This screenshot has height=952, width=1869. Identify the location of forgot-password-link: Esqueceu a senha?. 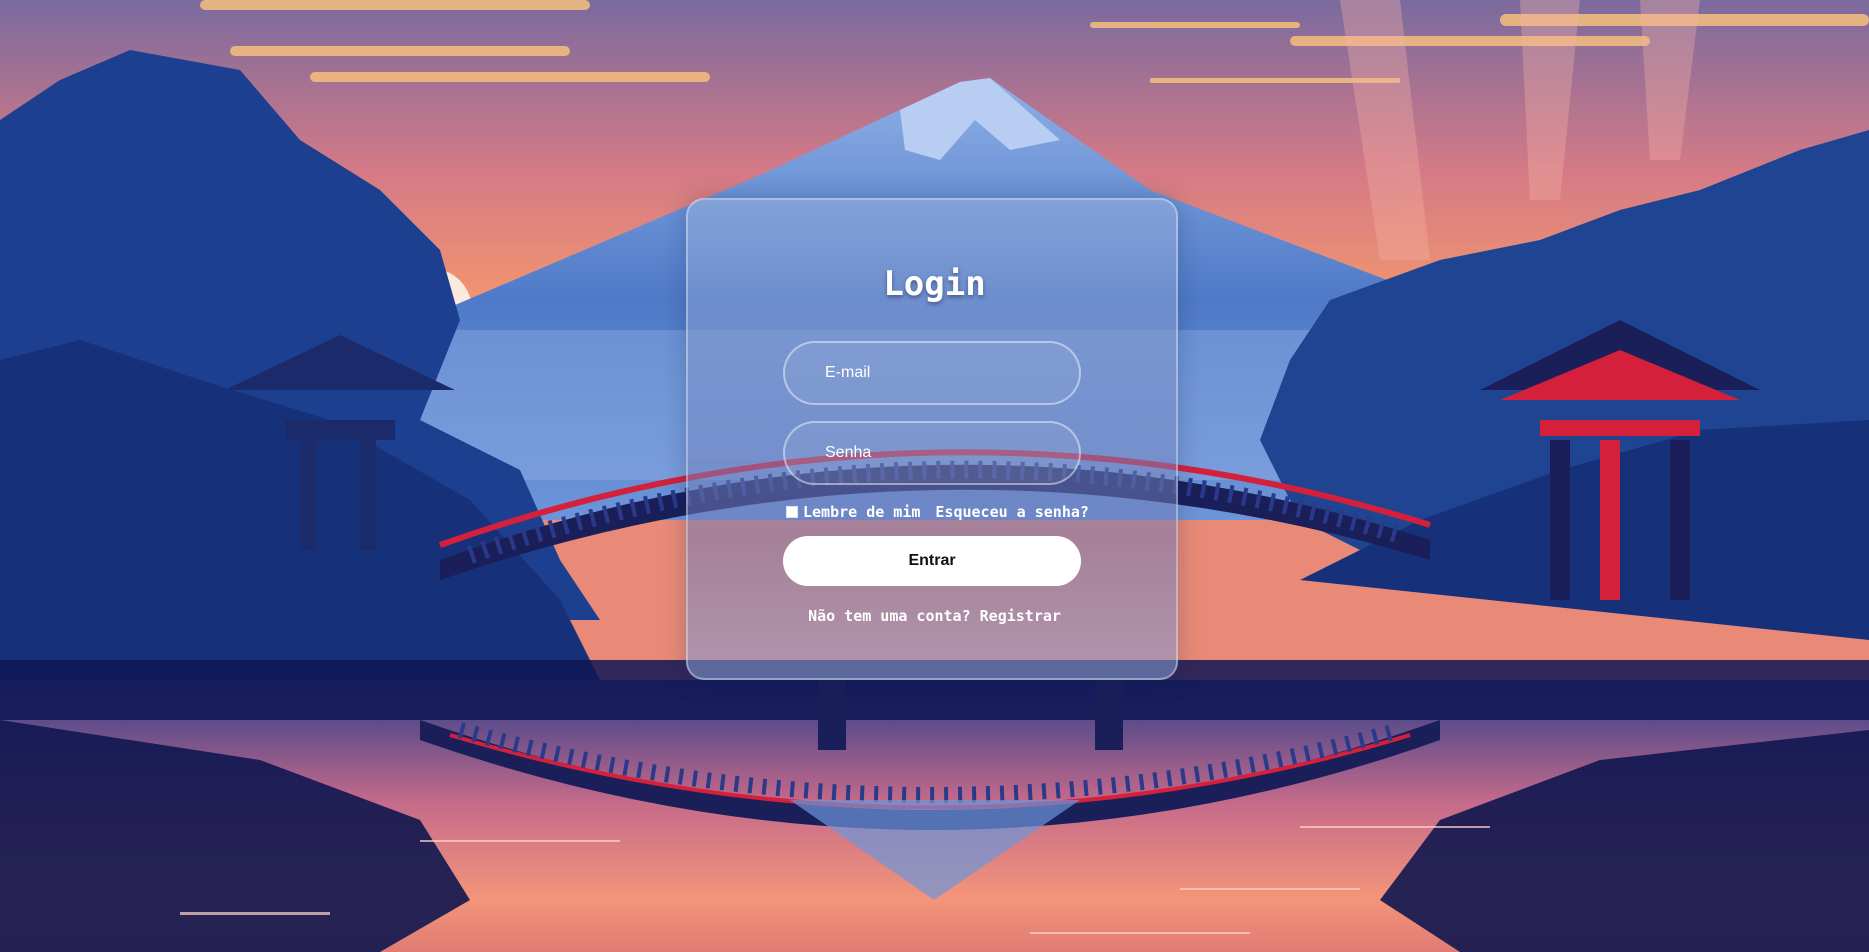
(1012, 512).